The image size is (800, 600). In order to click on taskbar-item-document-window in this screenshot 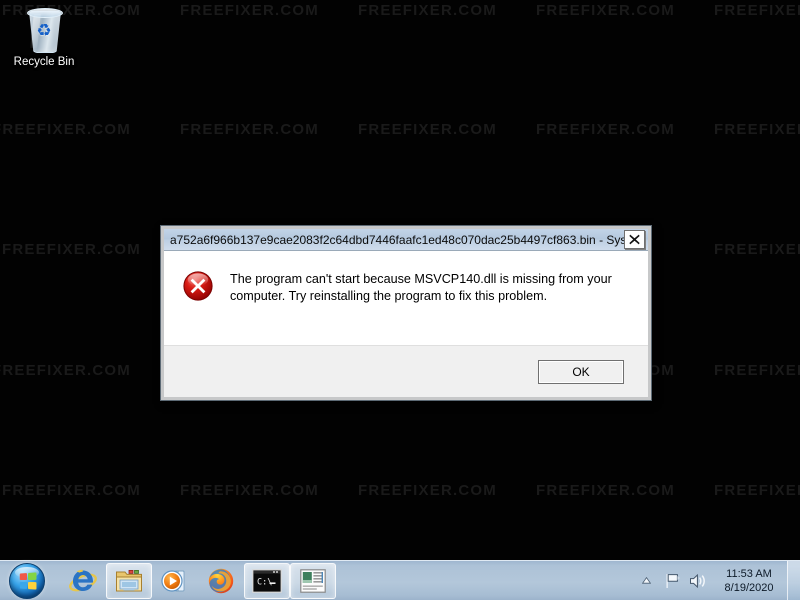, I will do `click(313, 581)`.